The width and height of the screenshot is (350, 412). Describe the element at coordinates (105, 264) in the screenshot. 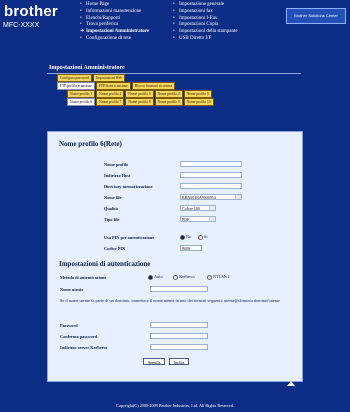

I see `auth-title: Impostazioni di autenticazione` at that location.